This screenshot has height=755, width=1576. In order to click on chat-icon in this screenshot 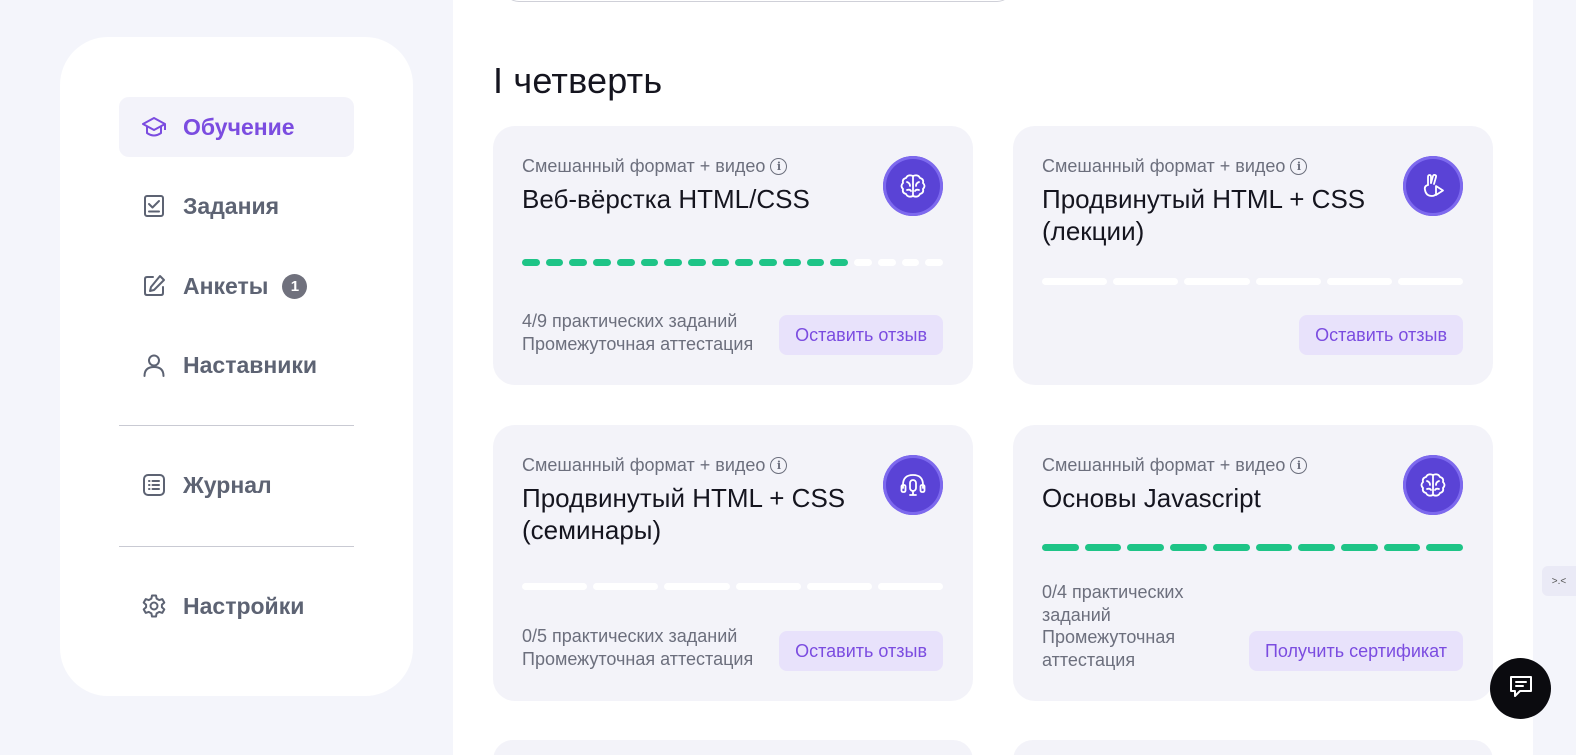, I will do `click(1521, 688)`.